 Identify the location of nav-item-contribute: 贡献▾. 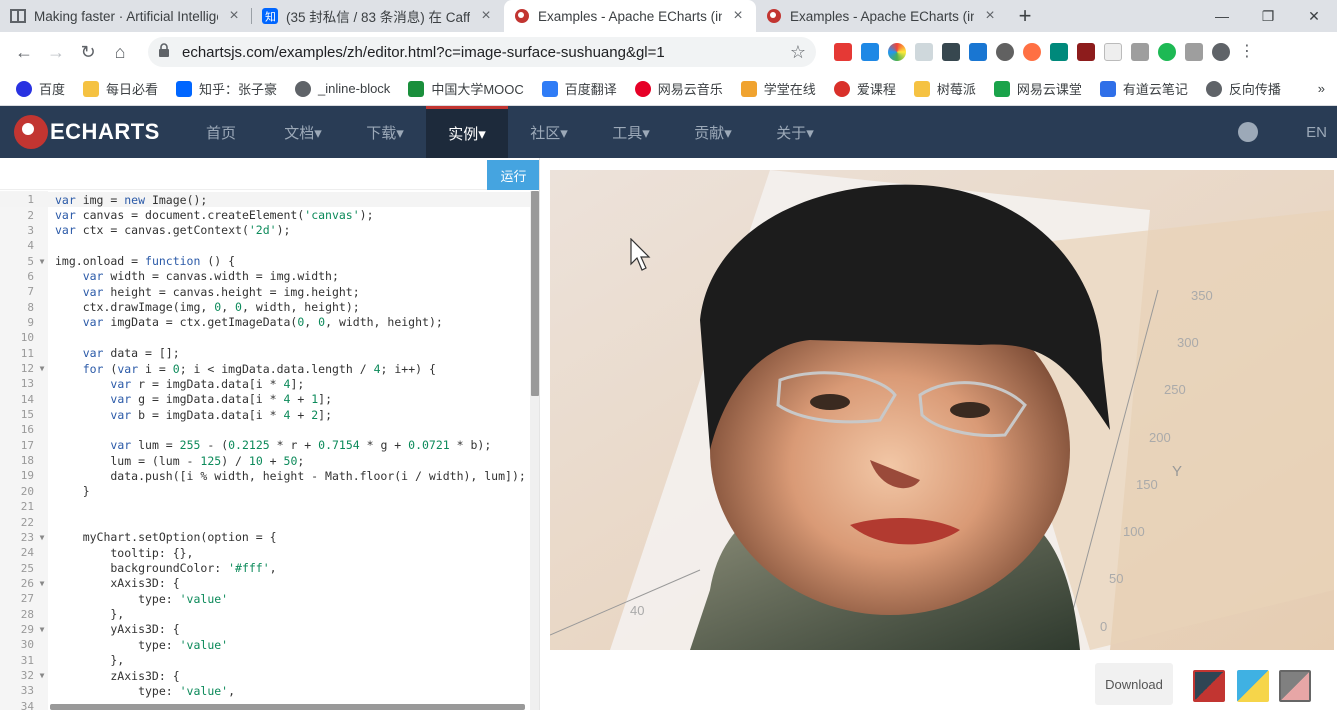
(713, 132).